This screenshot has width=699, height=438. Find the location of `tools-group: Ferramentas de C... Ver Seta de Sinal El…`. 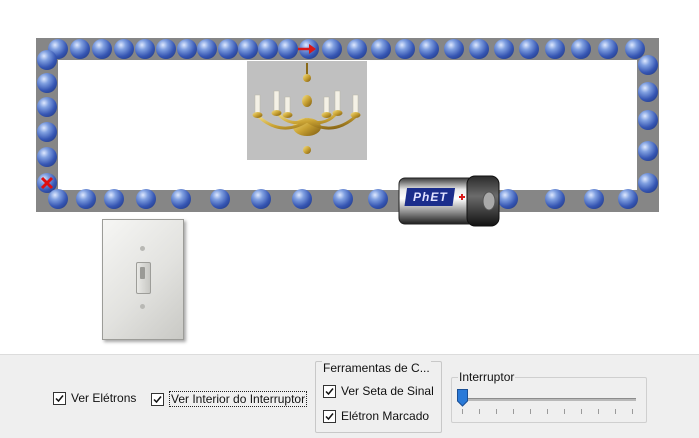

tools-group: Ferramentas de C... Ver Seta de Sinal El… is located at coordinates (378, 397).